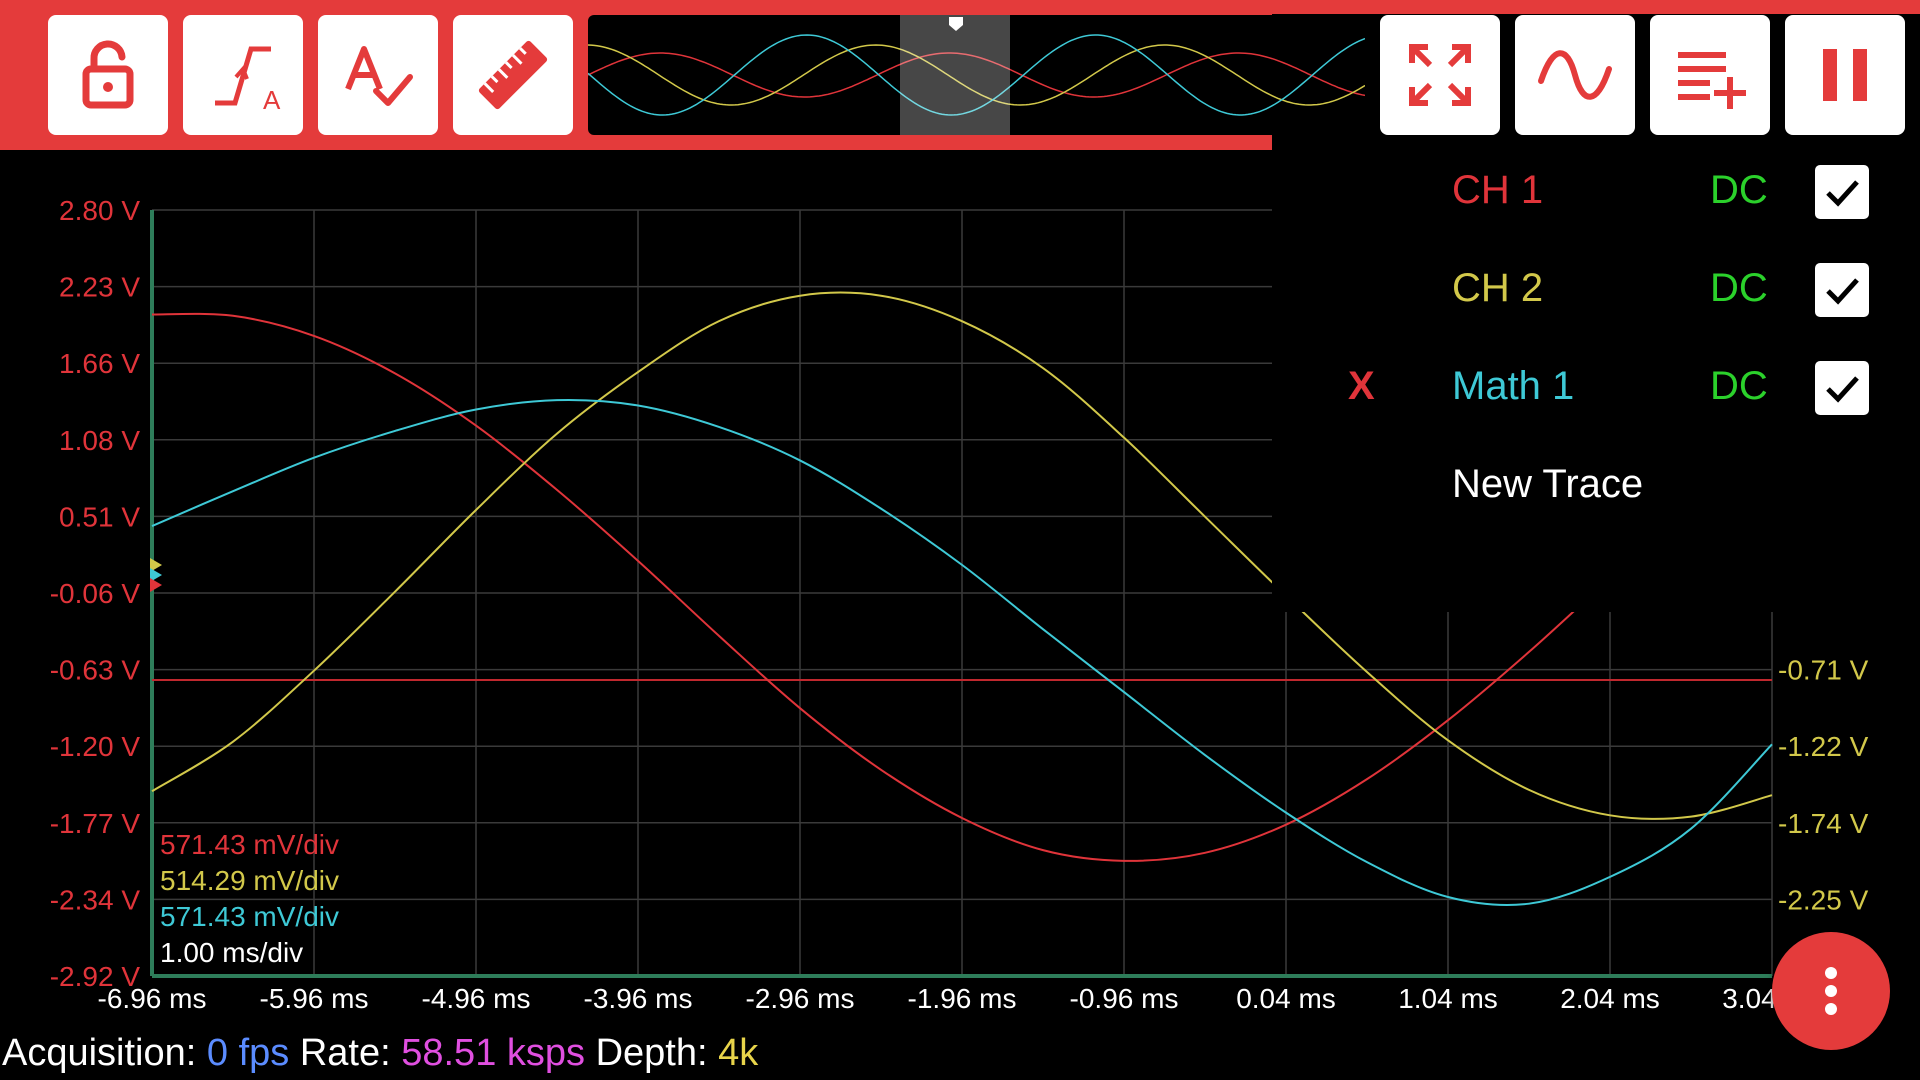 Image resolution: width=1920 pixels, height=1080 pixels. I want to click on y-tick-label: 2.23 V, so click(99, 287).